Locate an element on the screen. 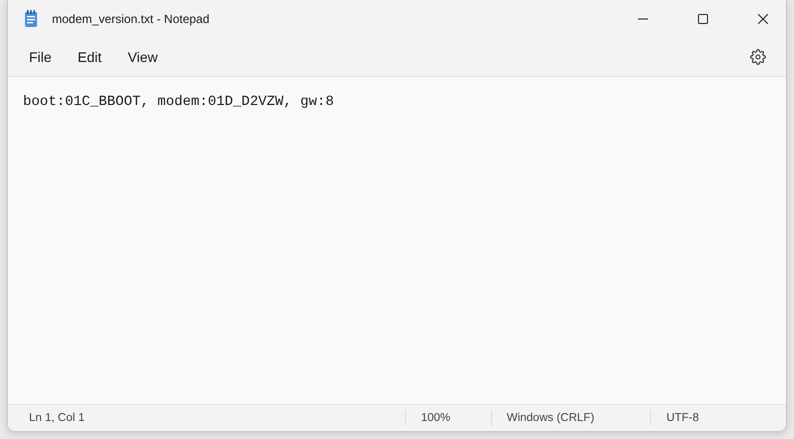 The image size is (794, 439). notepad-icon is located at coordinates (31, 19).